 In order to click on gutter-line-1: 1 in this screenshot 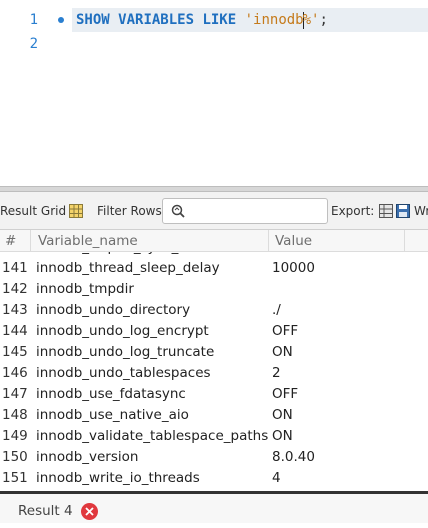, I will do `click(35, 20)`.